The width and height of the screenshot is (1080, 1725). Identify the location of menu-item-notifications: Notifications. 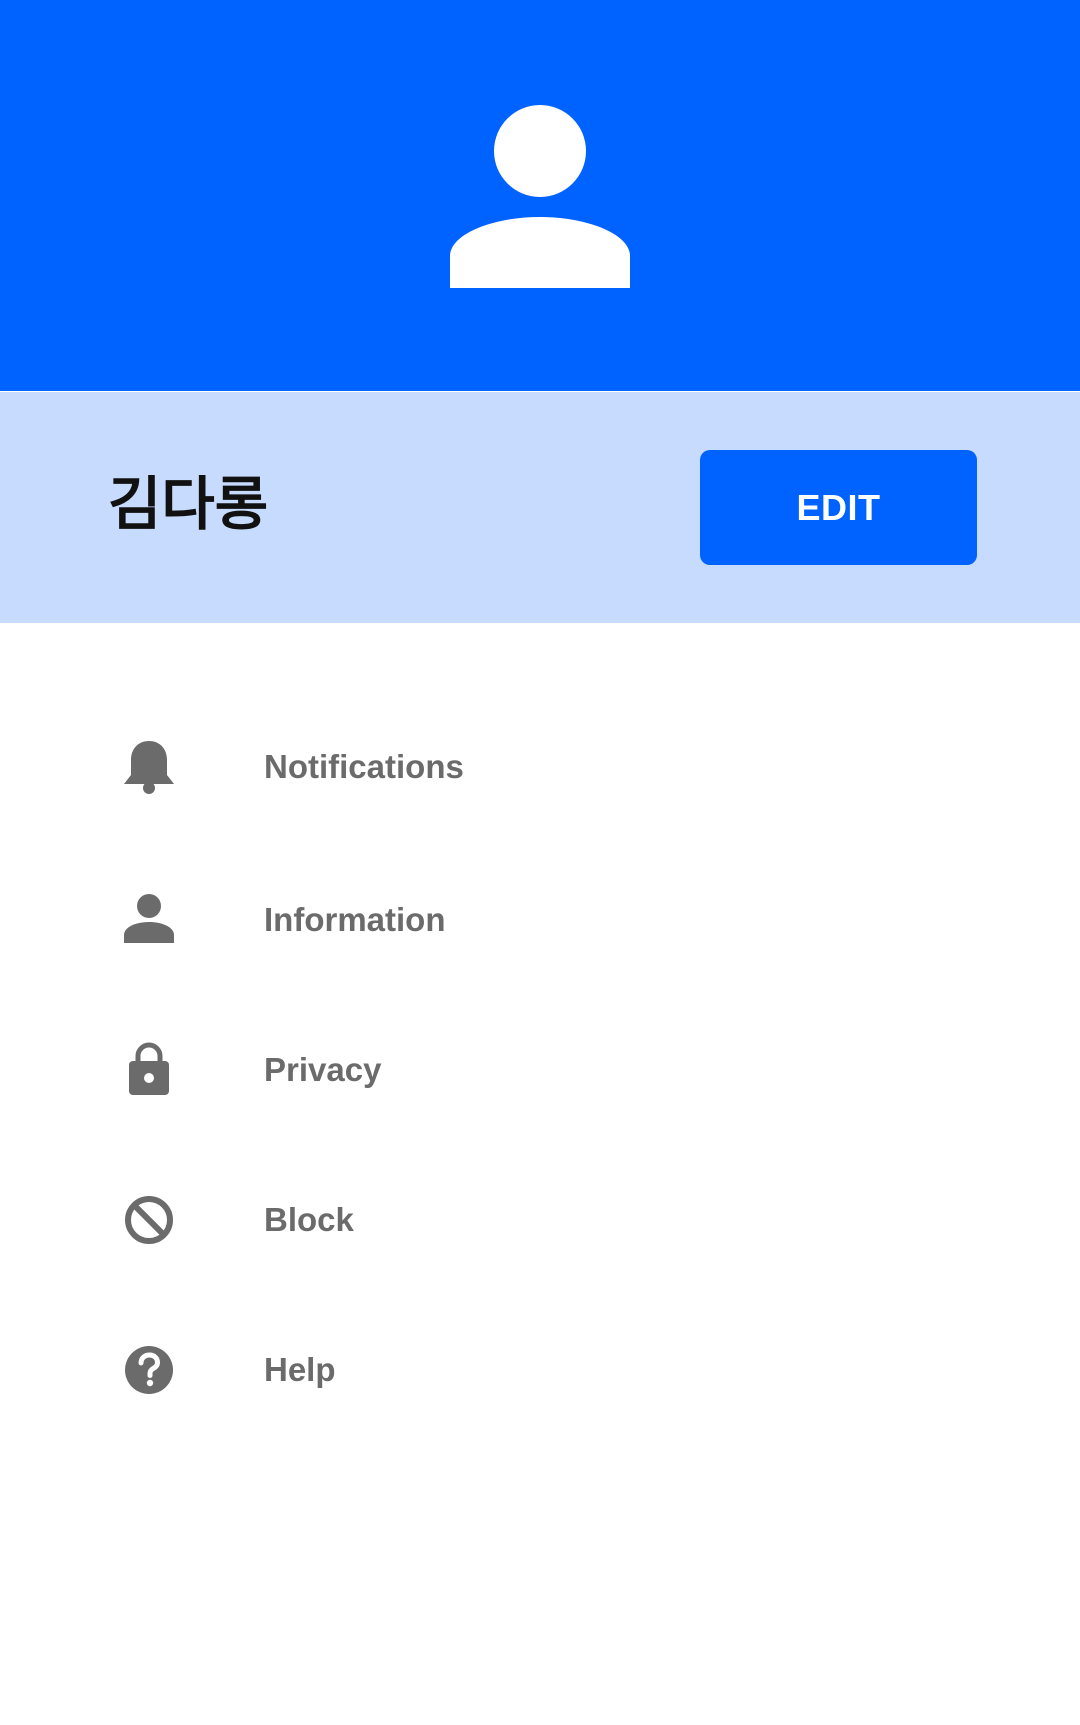
(540, 762).